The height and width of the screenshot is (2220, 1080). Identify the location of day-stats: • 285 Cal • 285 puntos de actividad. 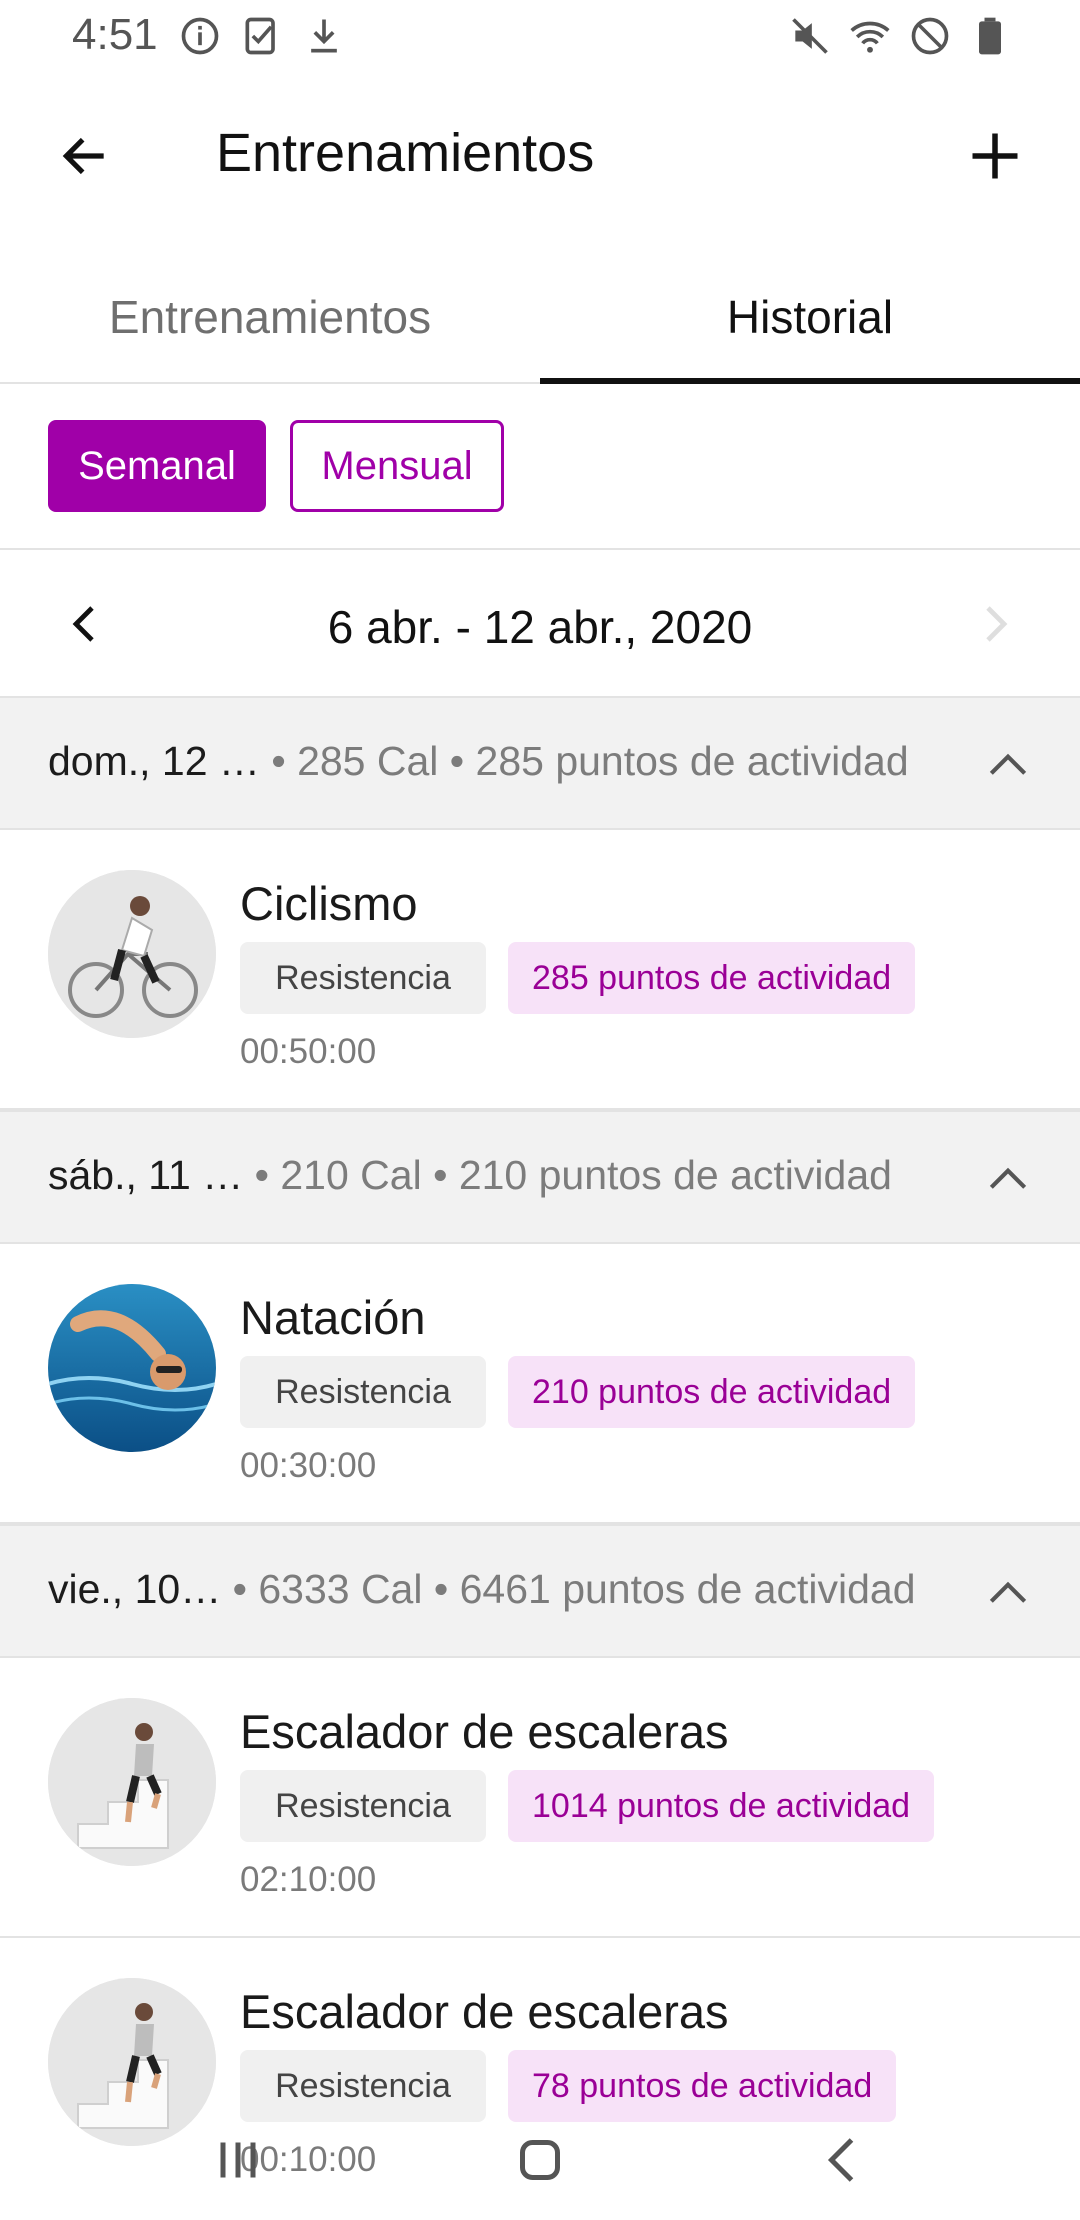
(584, 761).